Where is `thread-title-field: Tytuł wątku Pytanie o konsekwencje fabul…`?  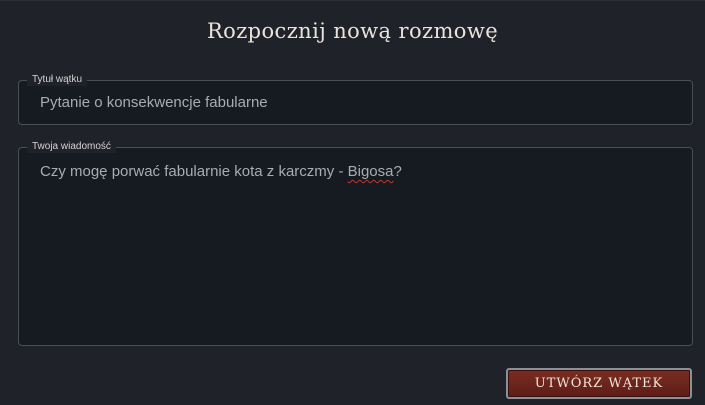 thread-title-field: Tytuł wątku Pytanie o konsekwencje fabul… is located at coordinates (355, 99).